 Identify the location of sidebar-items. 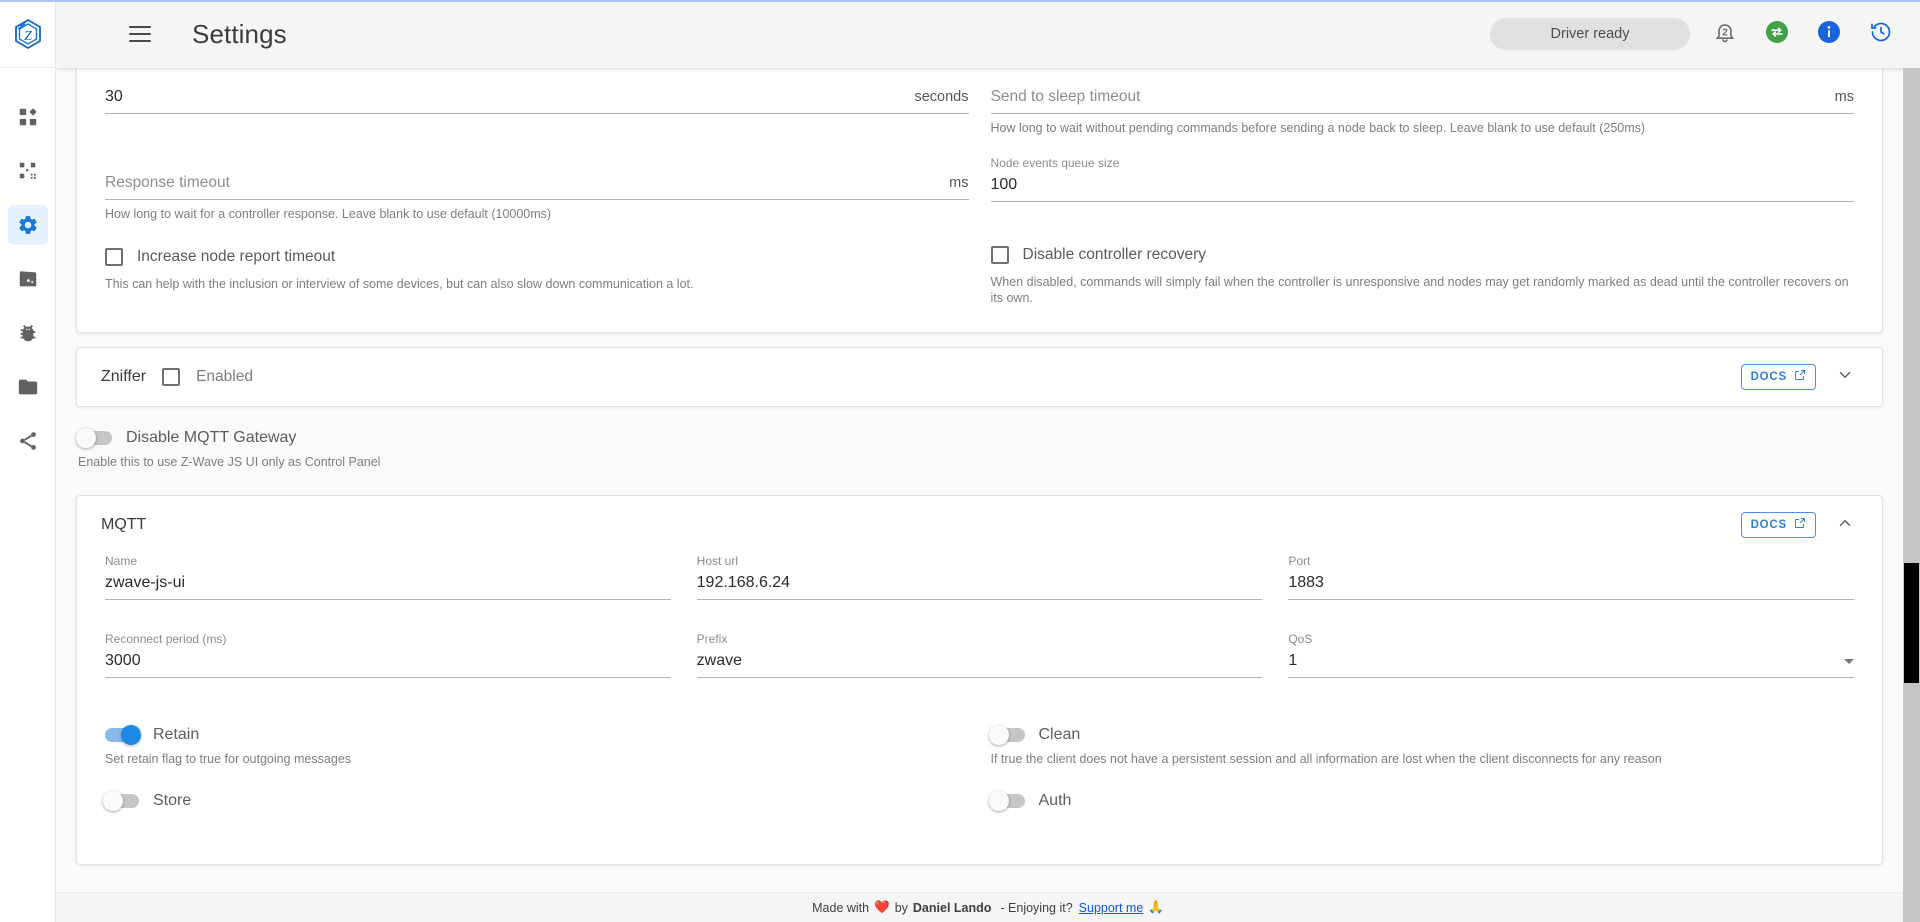
(27, 268).